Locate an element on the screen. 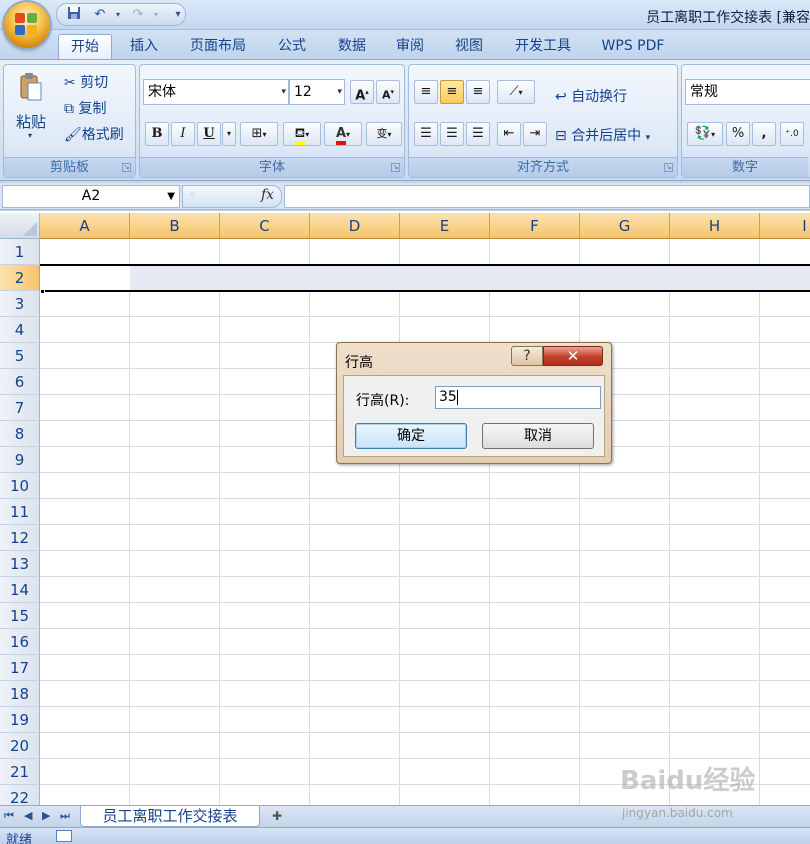 The height and width of the screenshot is (844, 810). column-header-g: G is located at coordinates (625, 226).